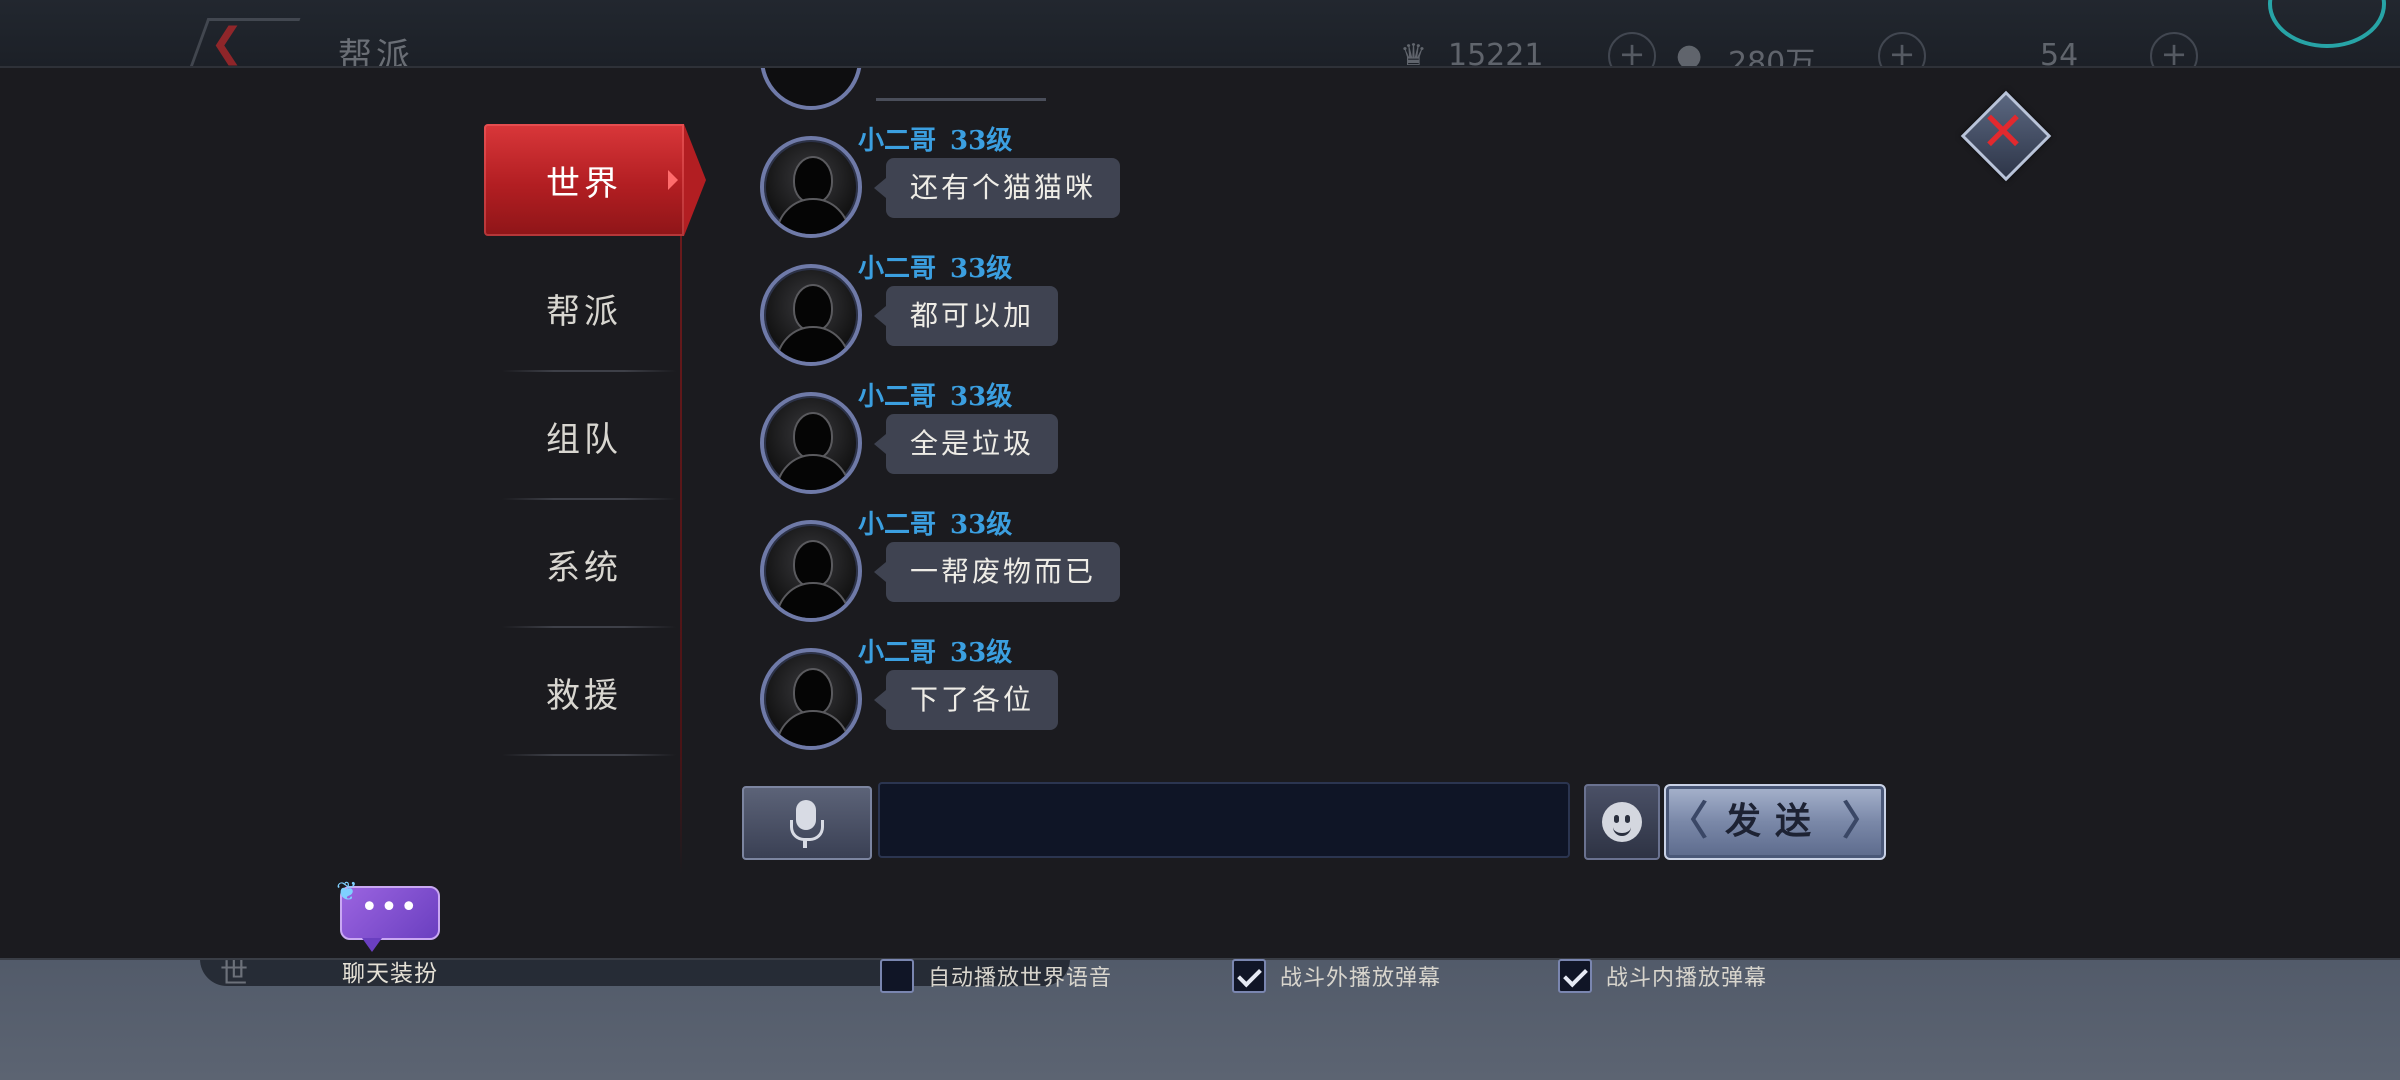 The height and width of the screenshot is (1080, 2400). I want to click on tab-team-label: 组队, so click(584, 439).